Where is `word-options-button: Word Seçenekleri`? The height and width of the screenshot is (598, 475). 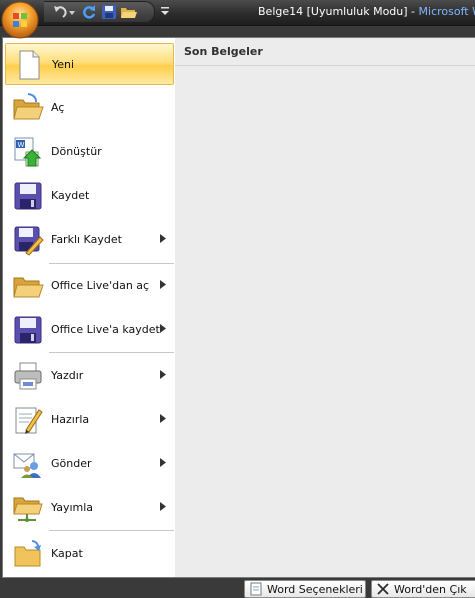
word-options-button: Word Seçenekleri is located at coordinates (305, 589).